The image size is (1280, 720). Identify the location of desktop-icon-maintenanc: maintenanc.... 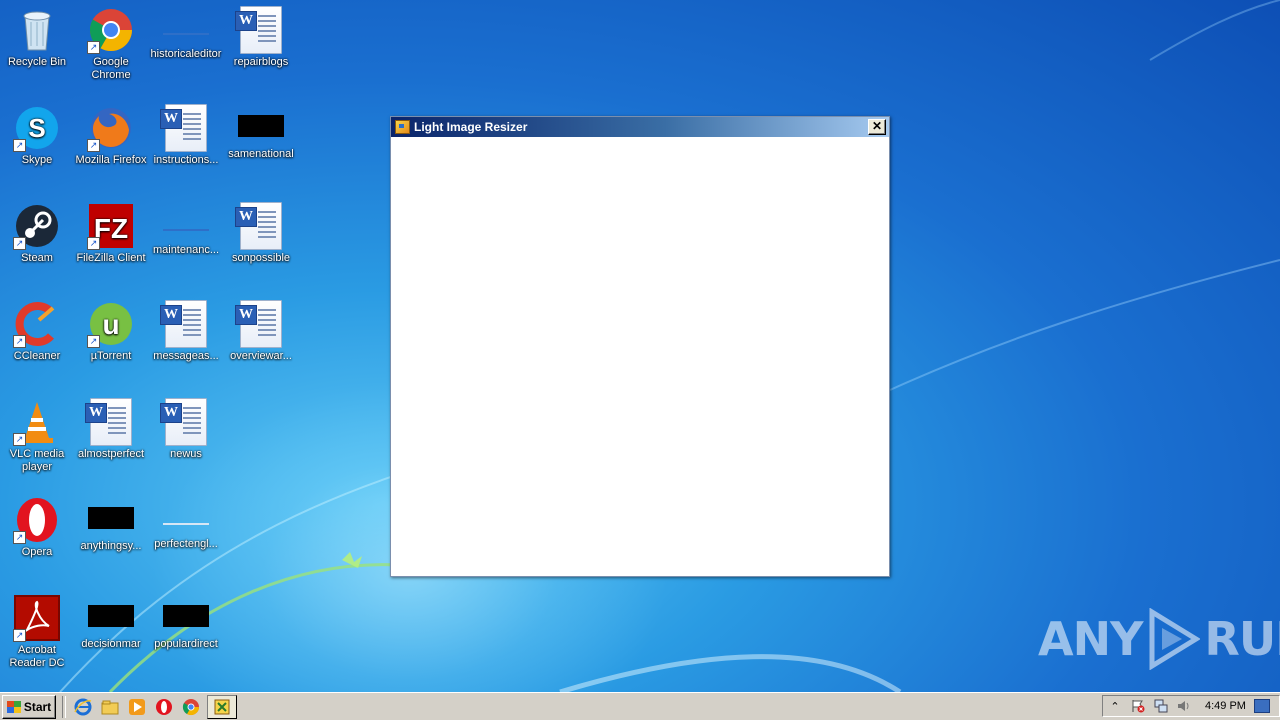
(186, 226).